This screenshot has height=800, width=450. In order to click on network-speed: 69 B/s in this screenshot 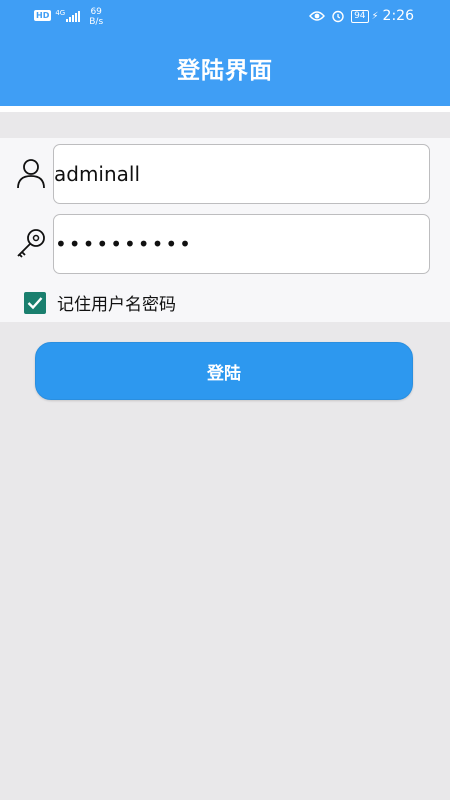, I will do `click(96, 17)`.